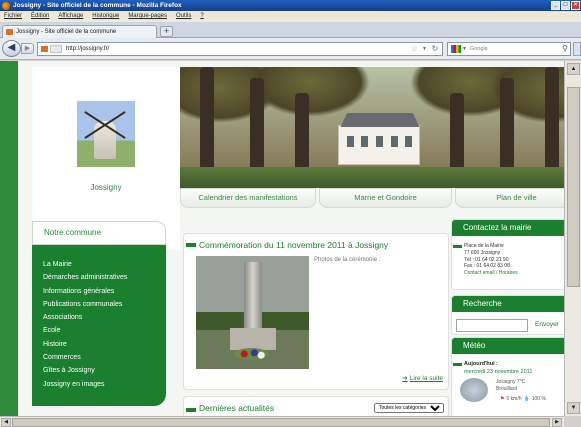 This screenshot has width=581, height=427. What do you see at coordinates (87, 49) in the screenshot?
I see `url-text: http://jossigny.fr/` at bounding box center [87, 49].